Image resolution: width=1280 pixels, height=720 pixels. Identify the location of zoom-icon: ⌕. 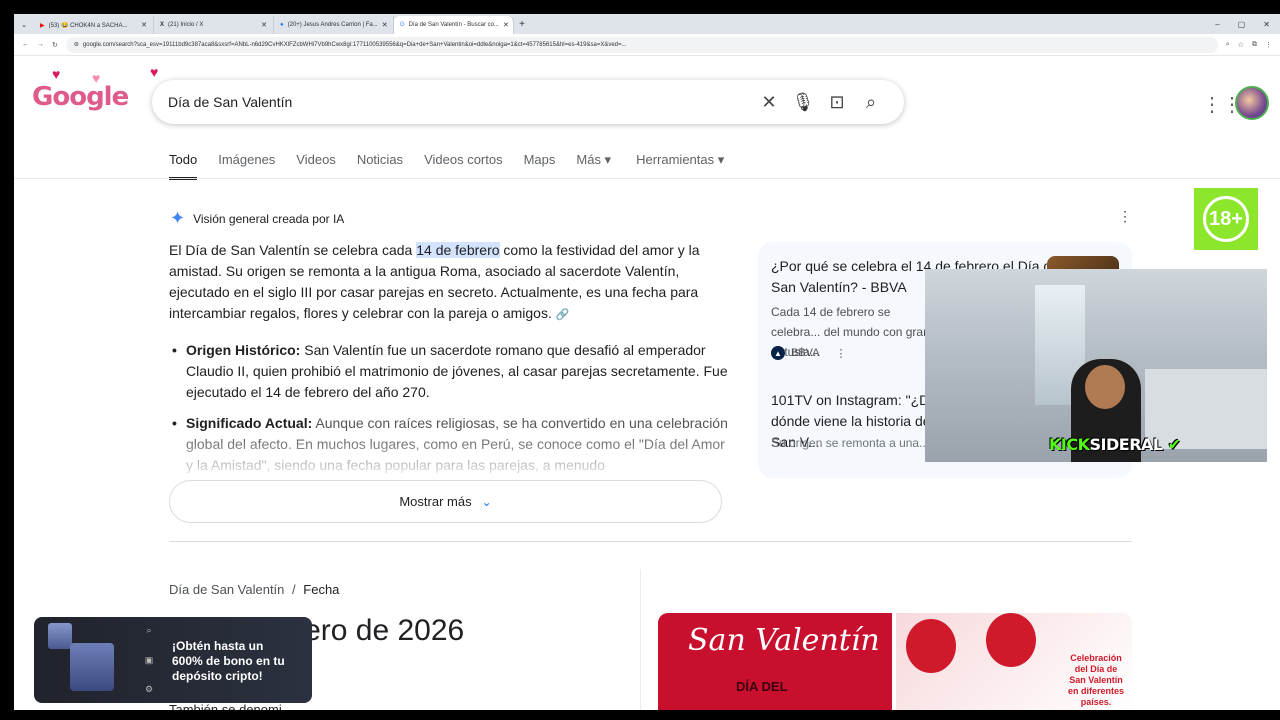
(1228, 45).